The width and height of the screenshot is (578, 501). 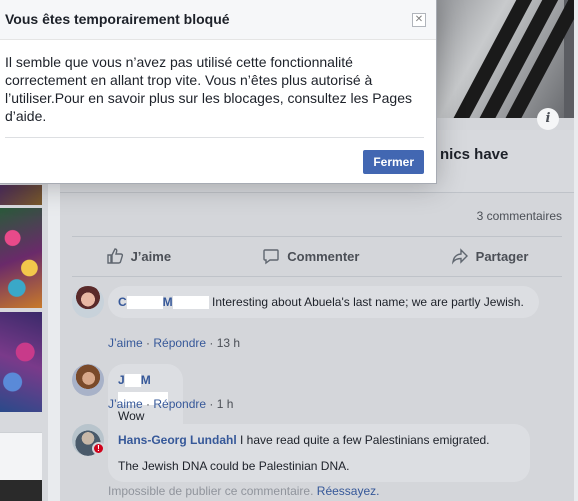 I want to click on thumbs-up-icon, so click(x=114, y=256).